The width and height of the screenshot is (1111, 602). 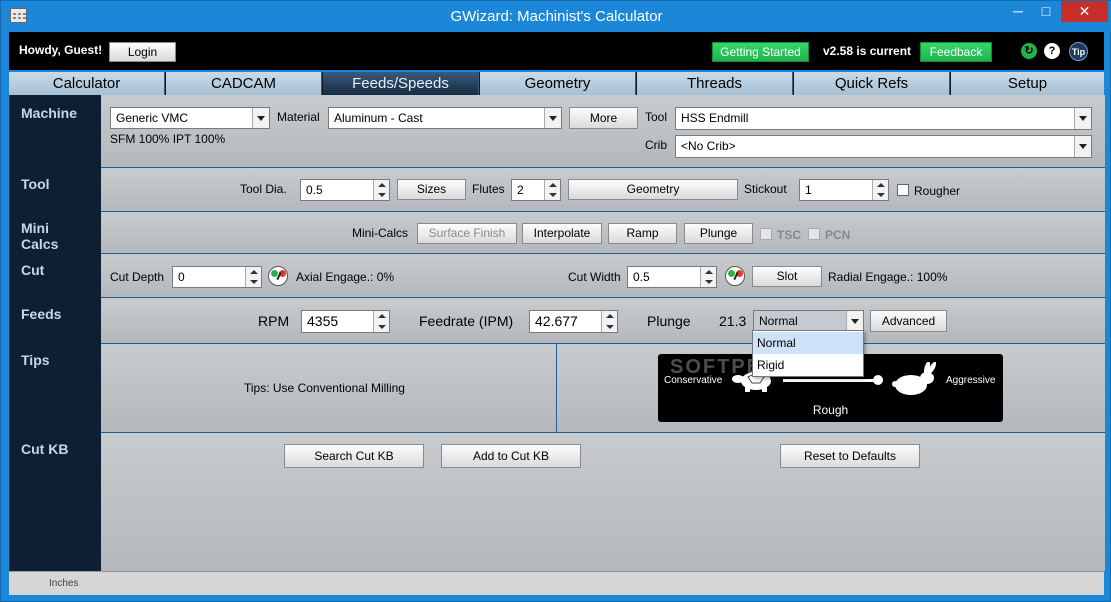 What do you see at coordinates (520, 190) in the screenshot?
I see `flutes-value: 2` at bounding box center [520, 190].